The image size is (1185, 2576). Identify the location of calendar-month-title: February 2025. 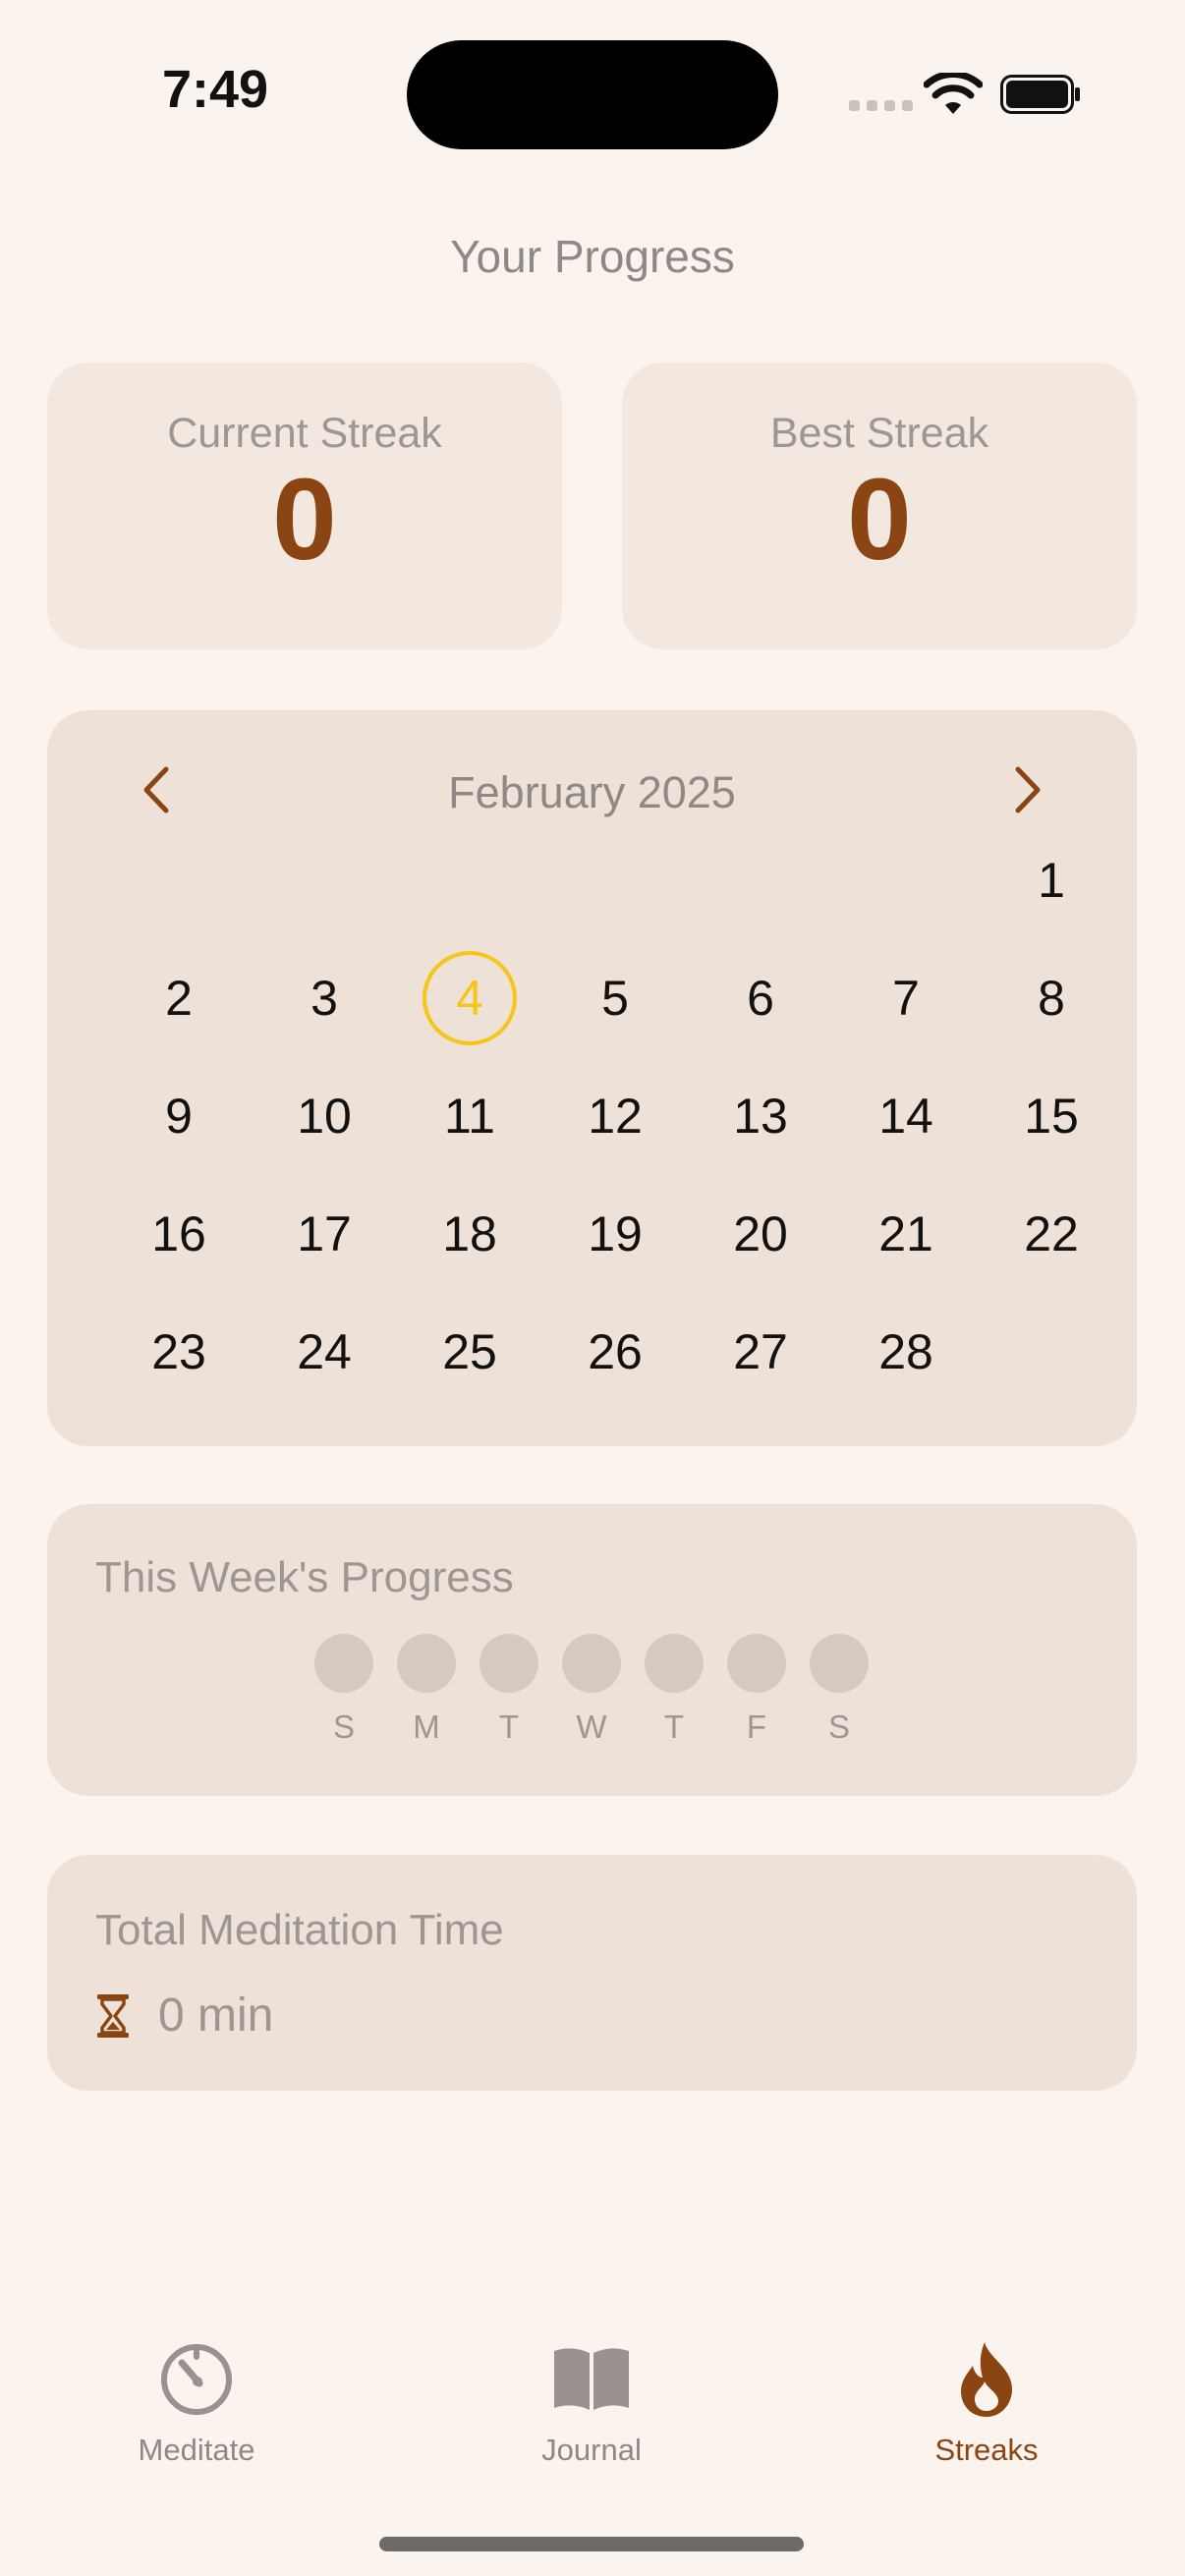
(592, 792).